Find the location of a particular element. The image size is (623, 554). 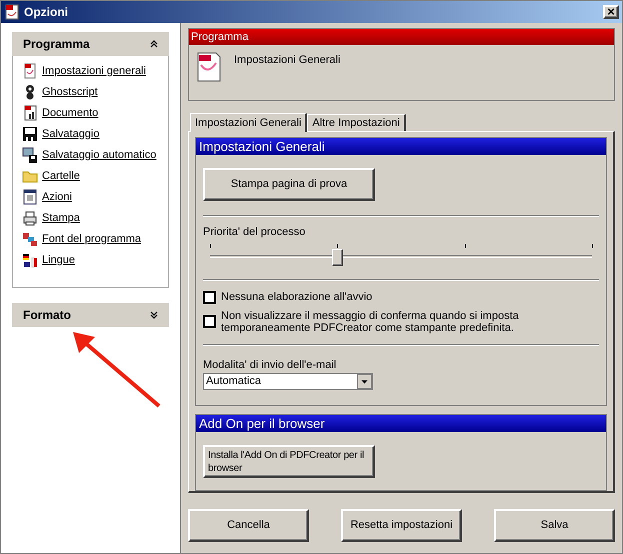

checkbox-label: Nessuna elaborazione all'avvio is located at coordinates (297, 297).